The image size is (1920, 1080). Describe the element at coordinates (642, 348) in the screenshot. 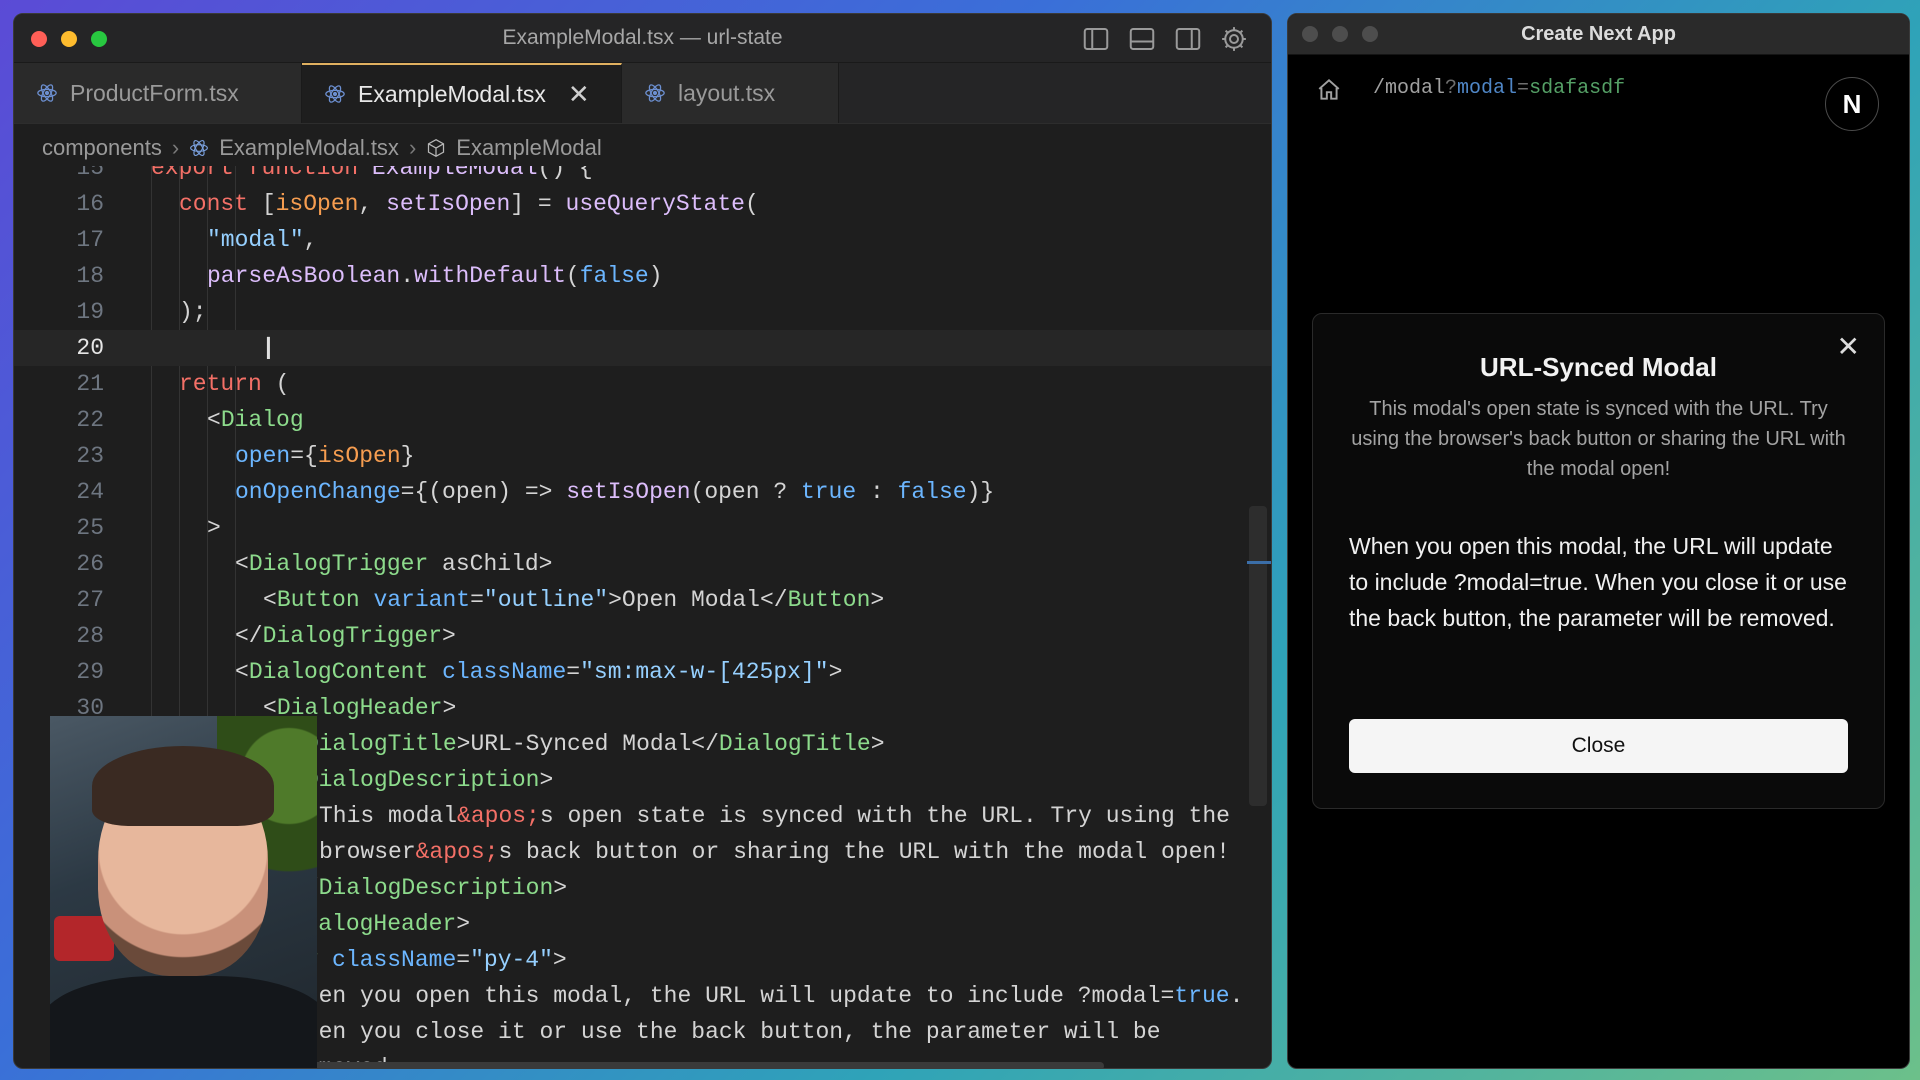

I see `code-line: 20` at that location.